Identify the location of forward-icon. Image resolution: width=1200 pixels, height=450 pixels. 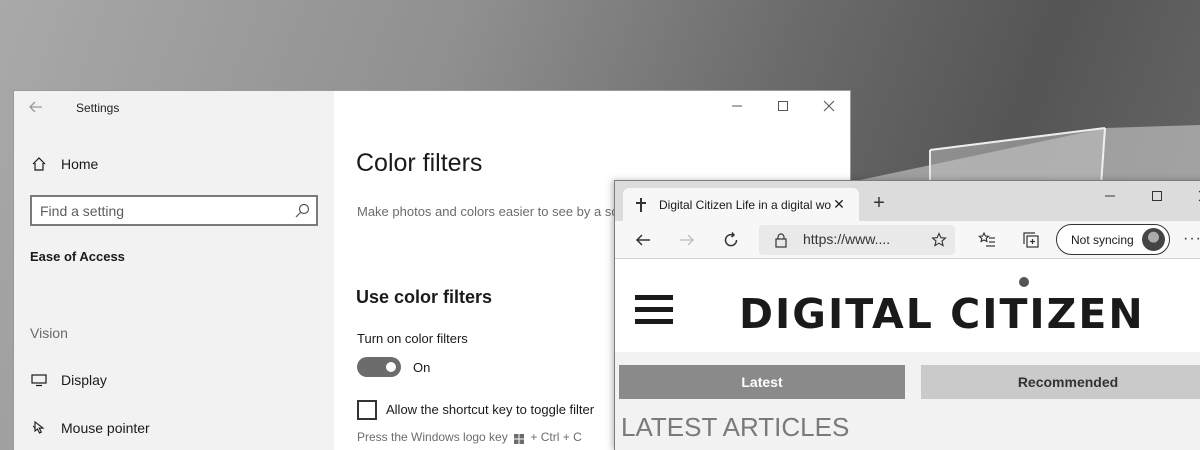
(687, 240).